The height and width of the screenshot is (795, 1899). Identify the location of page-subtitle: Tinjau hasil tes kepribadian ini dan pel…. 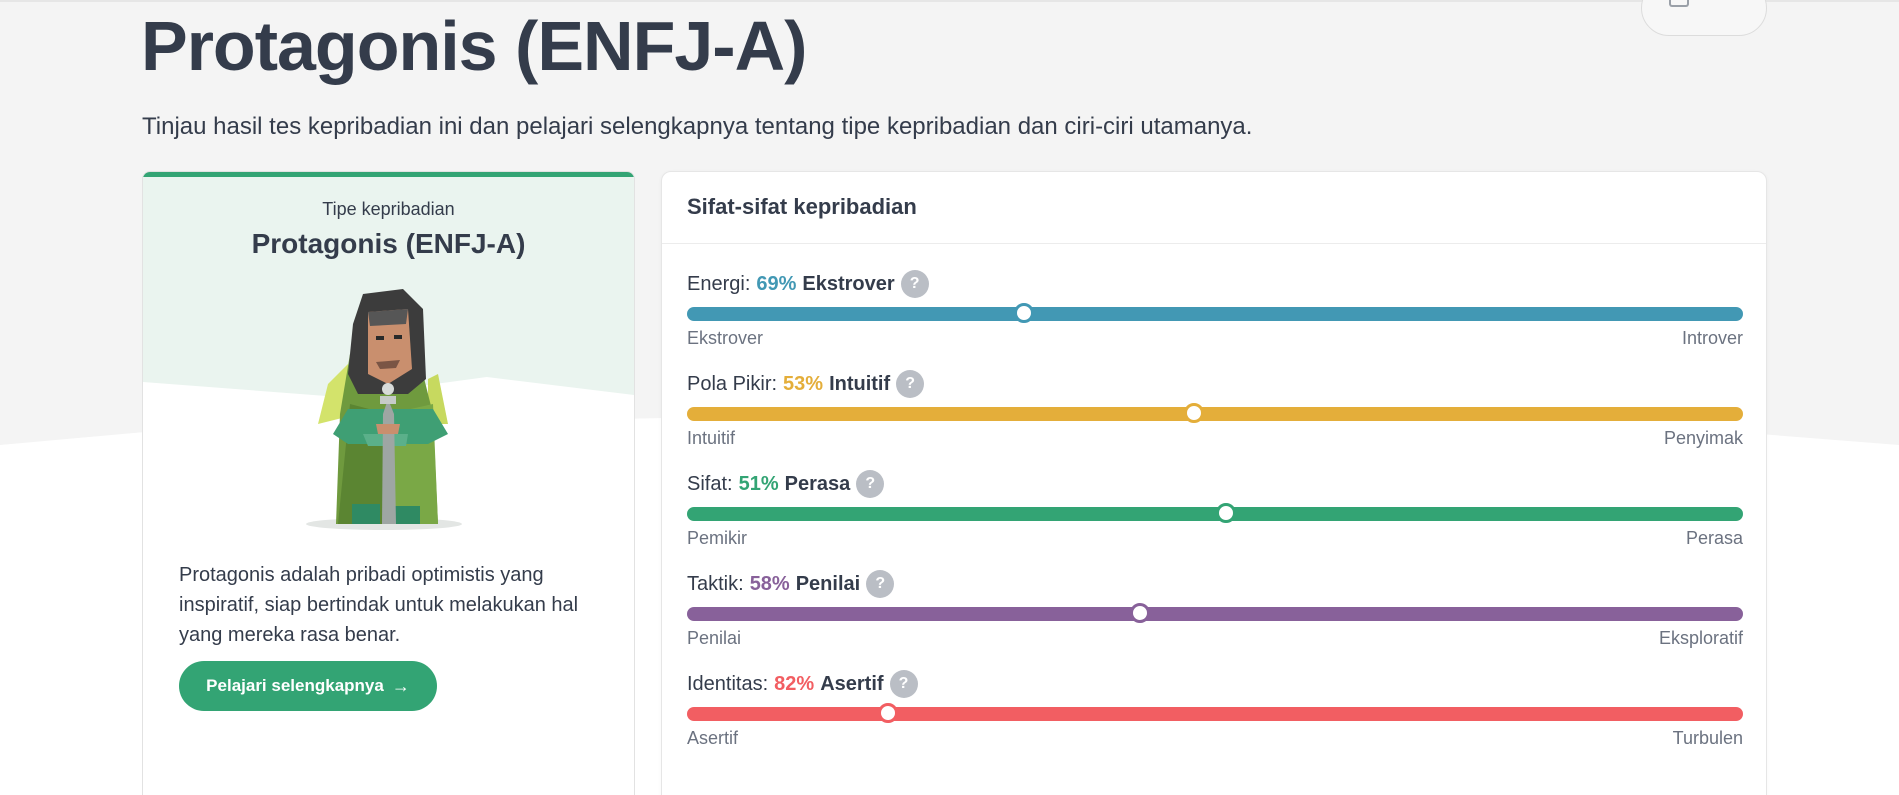
(697, 126).